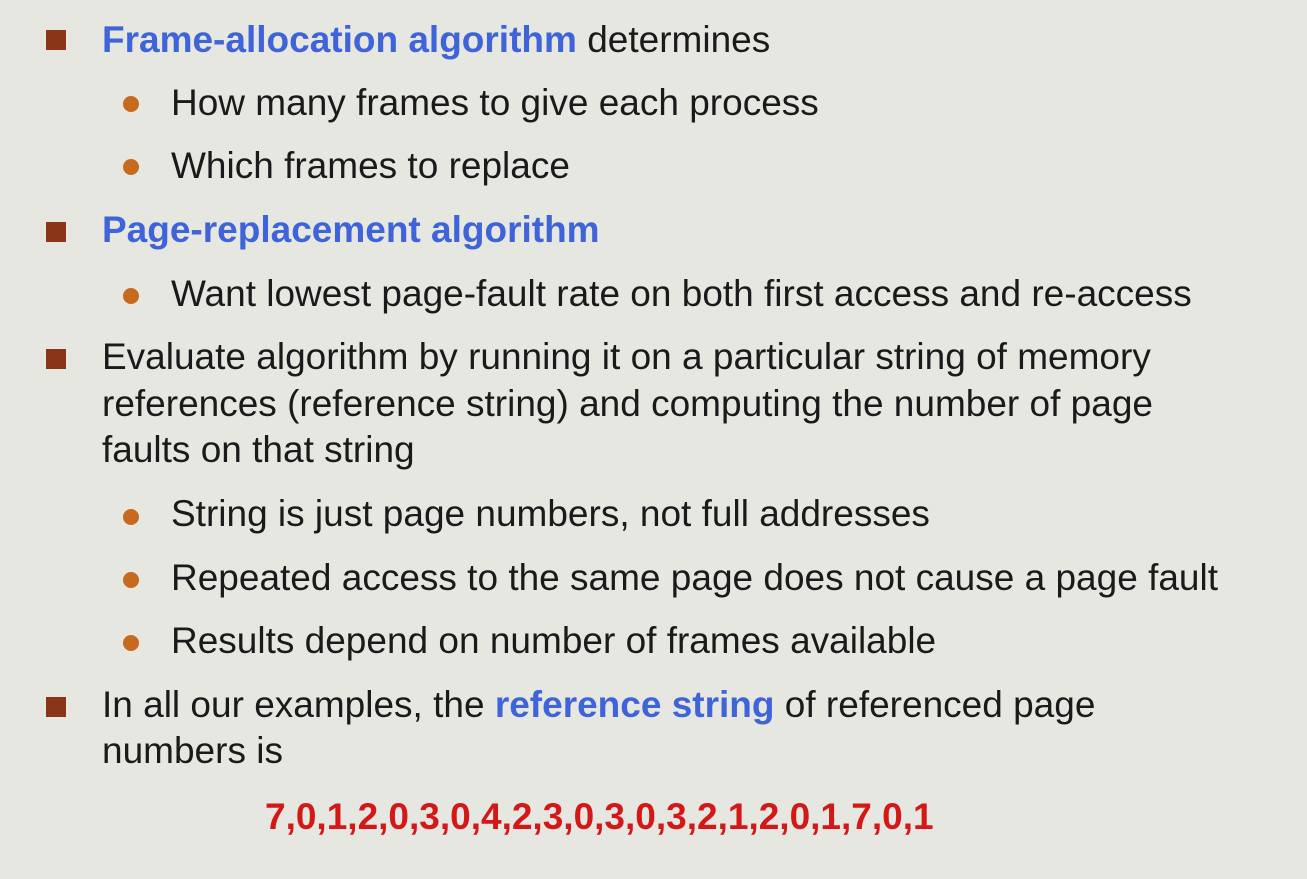 The image size is (1307, 879). I want to click on sub-bullet: How many frames to give each process, so click(495, 102).